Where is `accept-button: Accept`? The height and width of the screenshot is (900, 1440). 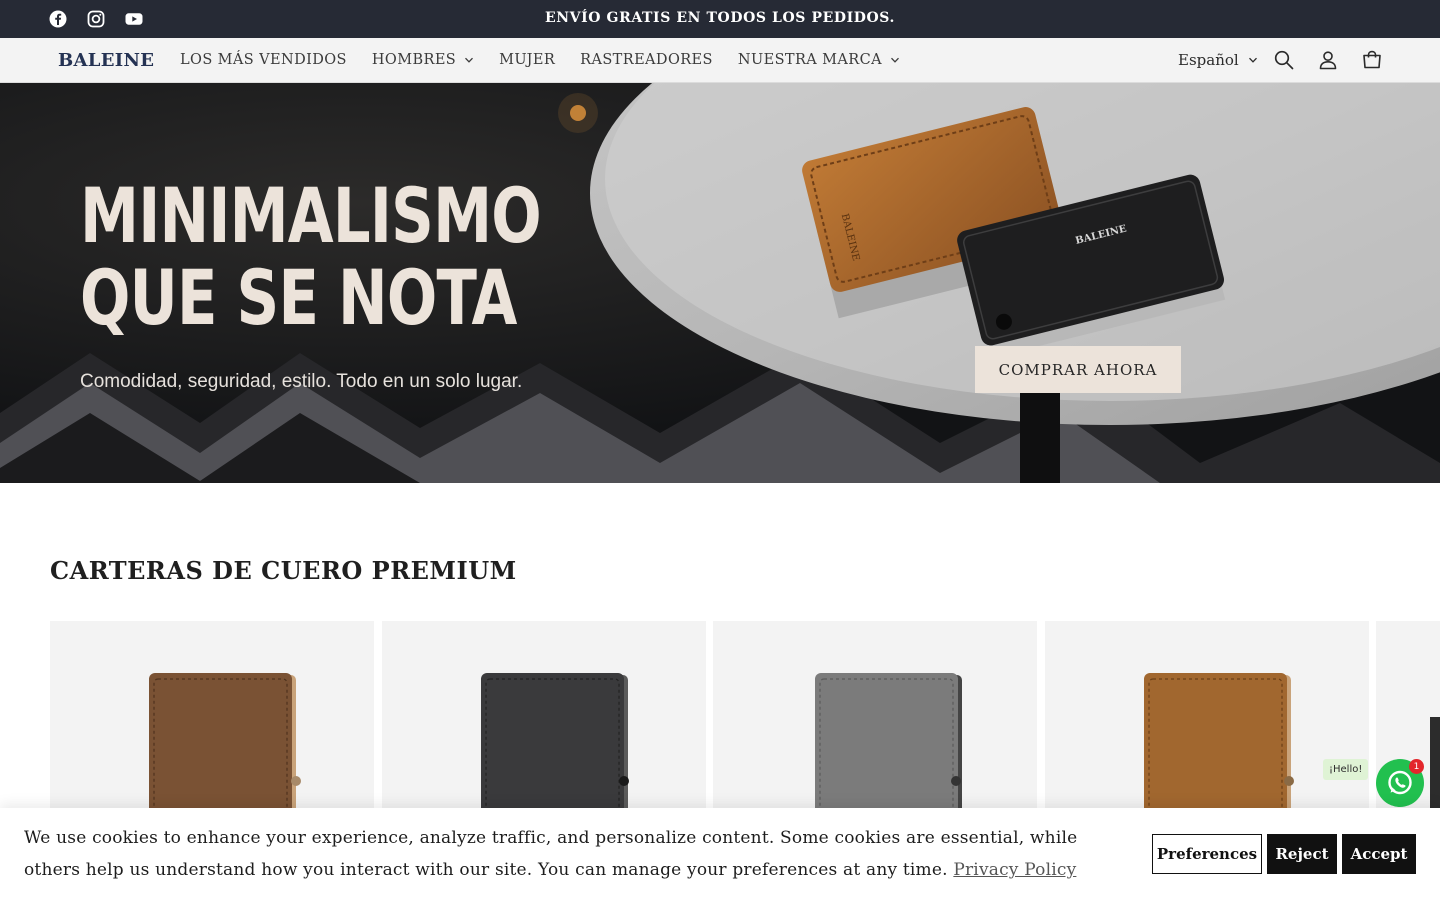 accept-button: Accept is located at coordinates (1379, 854).